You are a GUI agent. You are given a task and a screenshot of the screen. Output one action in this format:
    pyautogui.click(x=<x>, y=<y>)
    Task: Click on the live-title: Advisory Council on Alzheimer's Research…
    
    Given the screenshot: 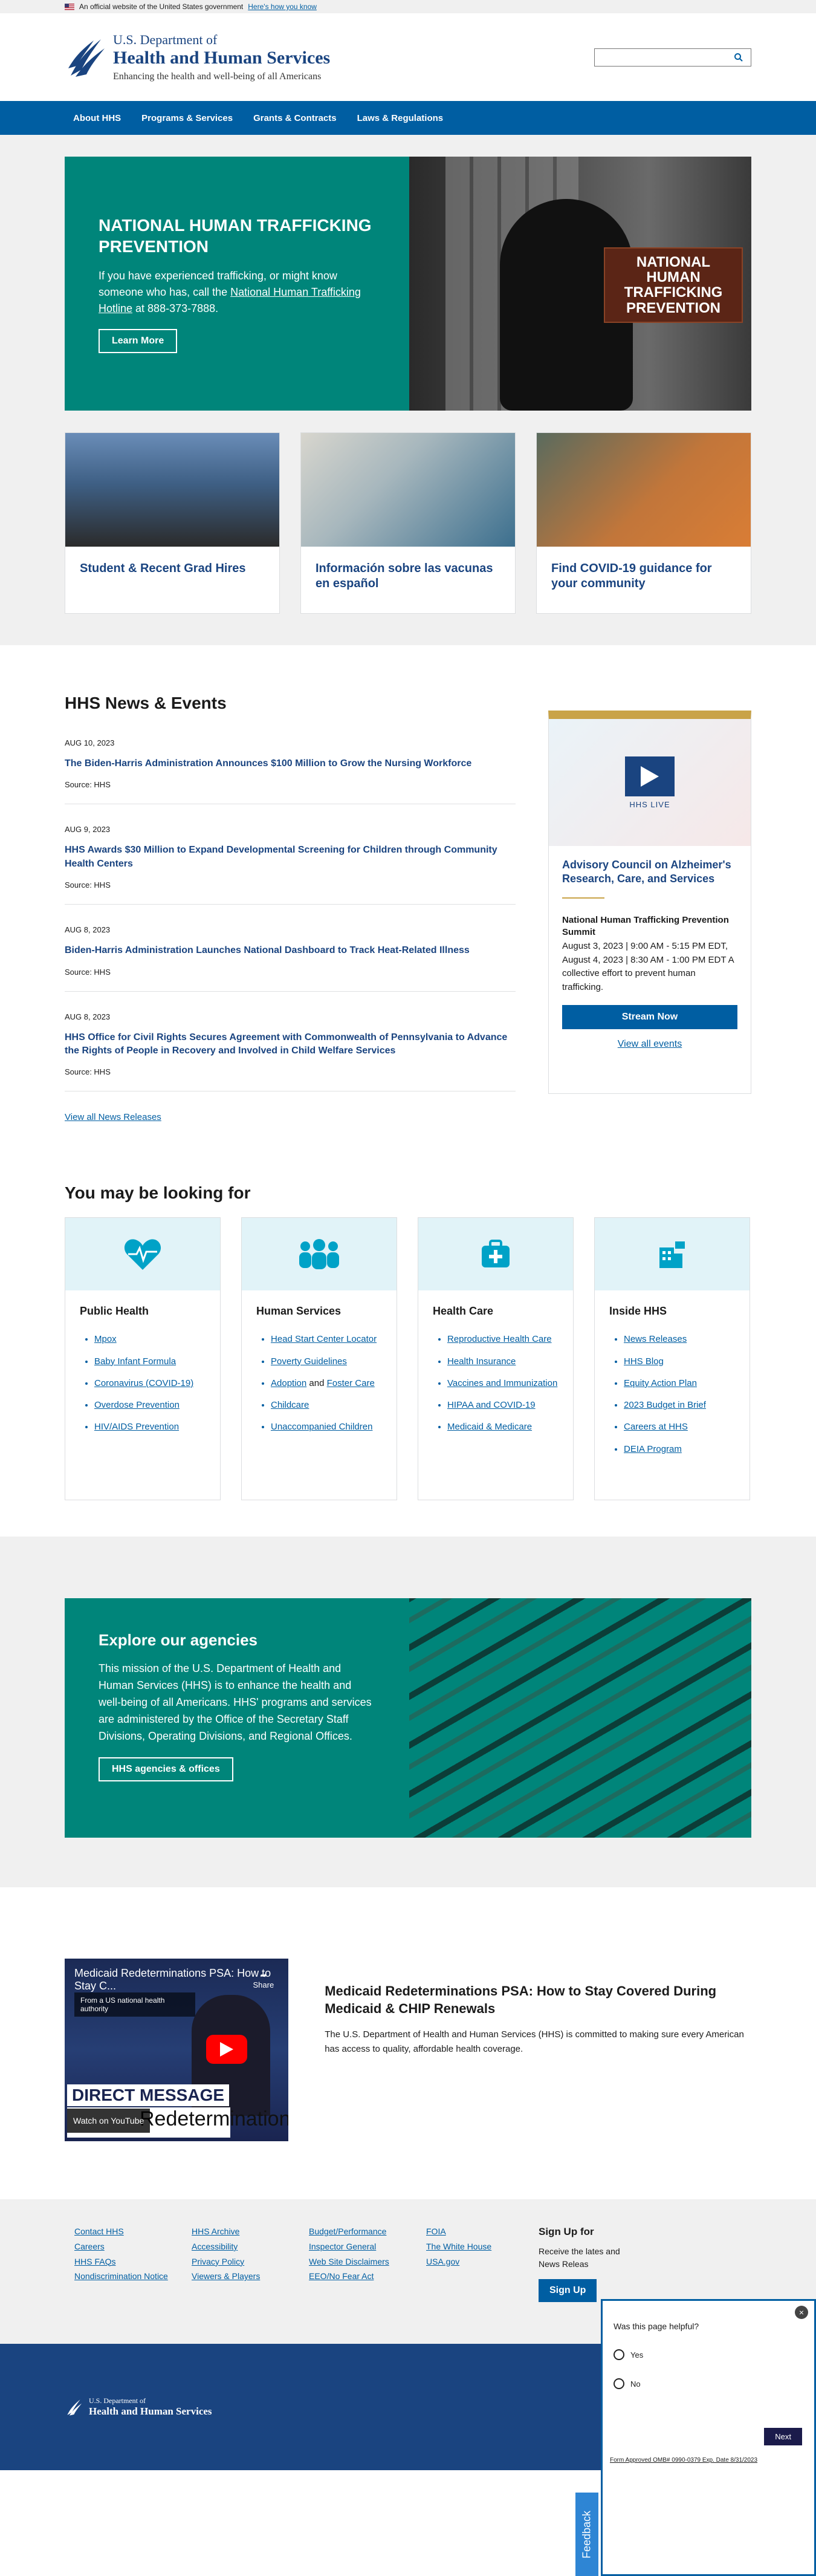 What is the action you would take?
    pyautogui.click(x=646, y=872)
    